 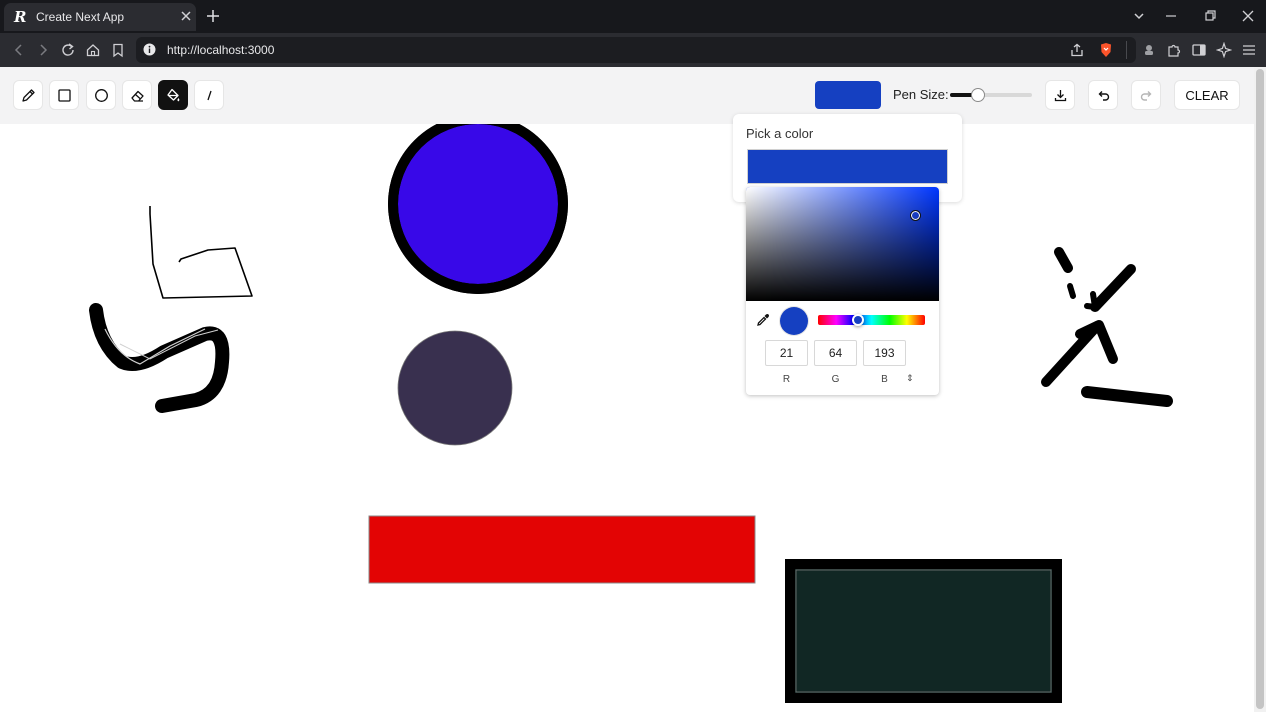 What do you see at coordinates (1091, 301) in the screenshot?
I see `stroke-arrowhead` at bounding box center [1091, 301].